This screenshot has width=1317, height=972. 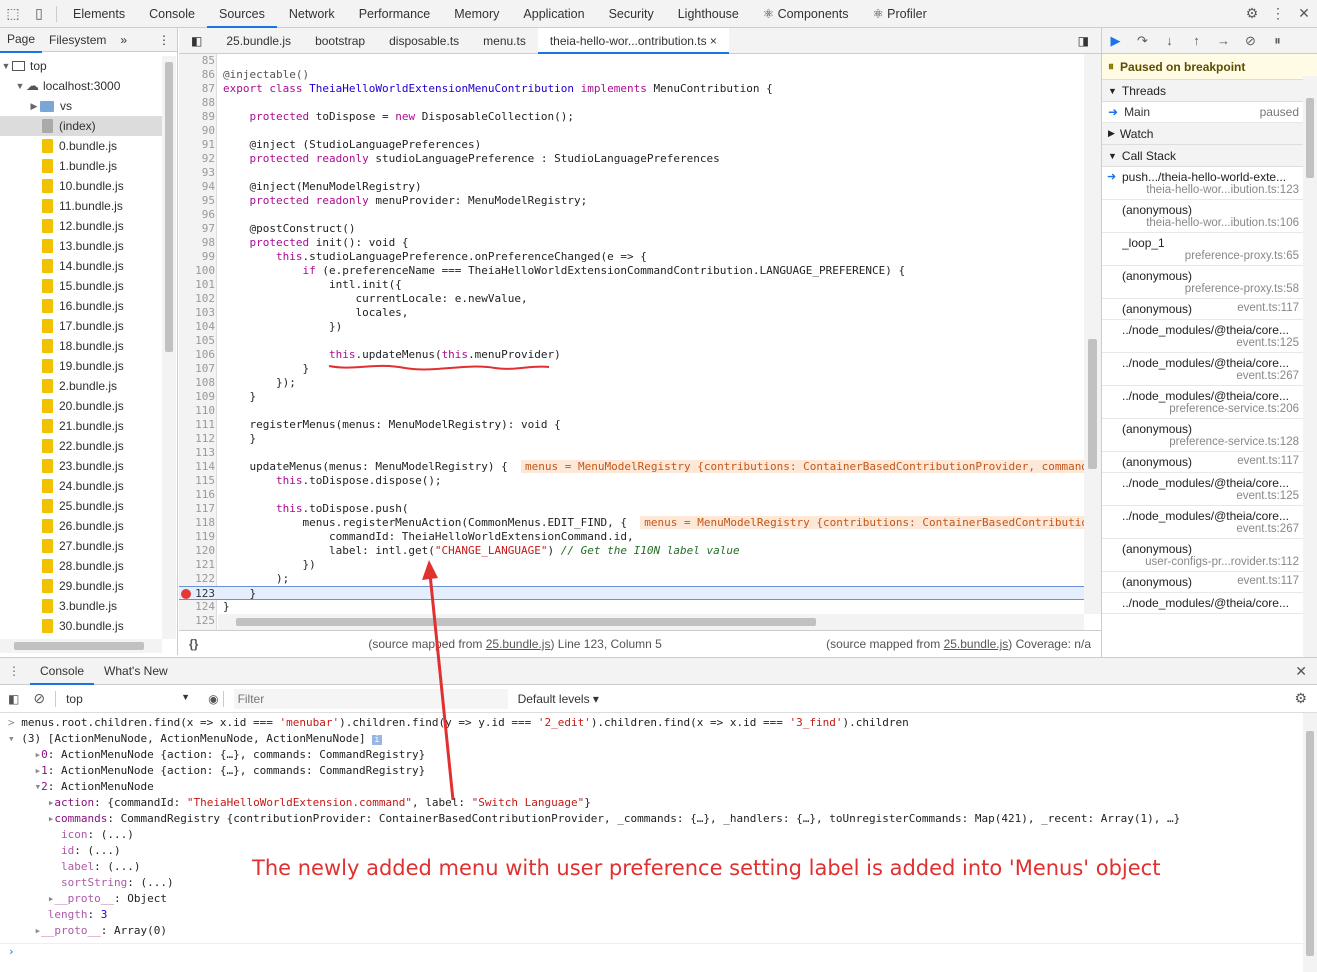 What do you see at coordinates (197, 271) in the screenshot?
I see `line-number: 100` at bounding box center [197, 271].